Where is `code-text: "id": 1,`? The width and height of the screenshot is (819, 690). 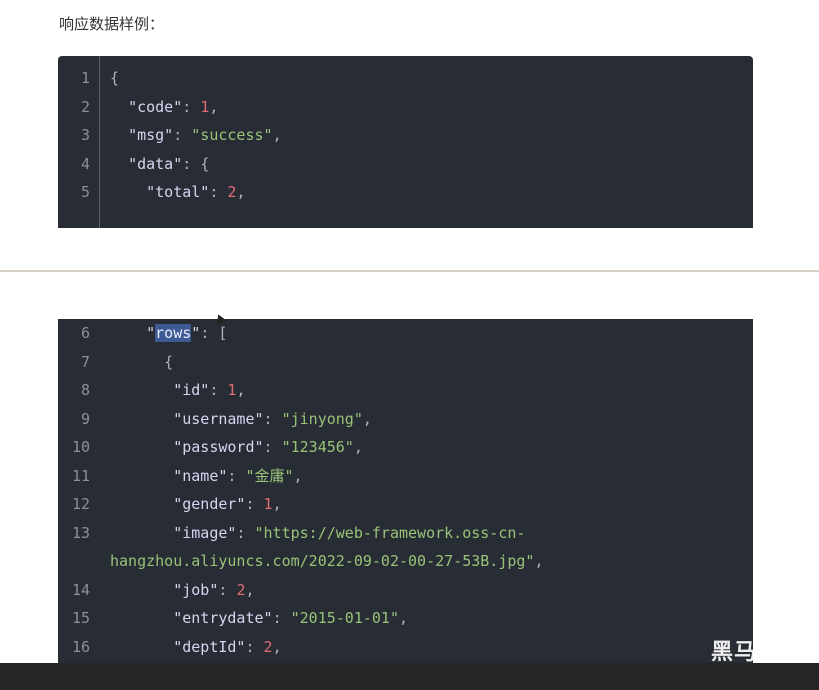 code-text: "id": 1, is located at coordinates (177, 390).